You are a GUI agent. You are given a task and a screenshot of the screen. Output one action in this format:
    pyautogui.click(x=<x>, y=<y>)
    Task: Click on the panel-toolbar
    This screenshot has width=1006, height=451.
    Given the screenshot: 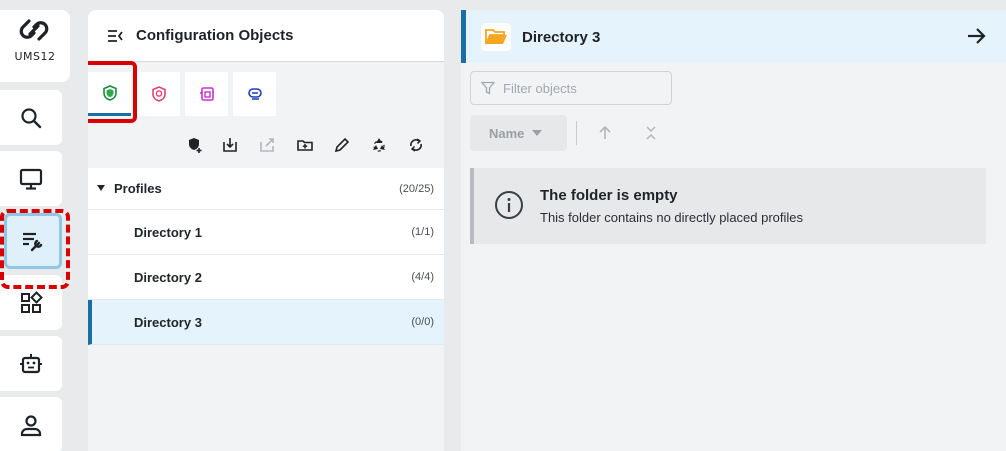 What is the action you would take?
    pyautogui.click(x=266, y=145)
    